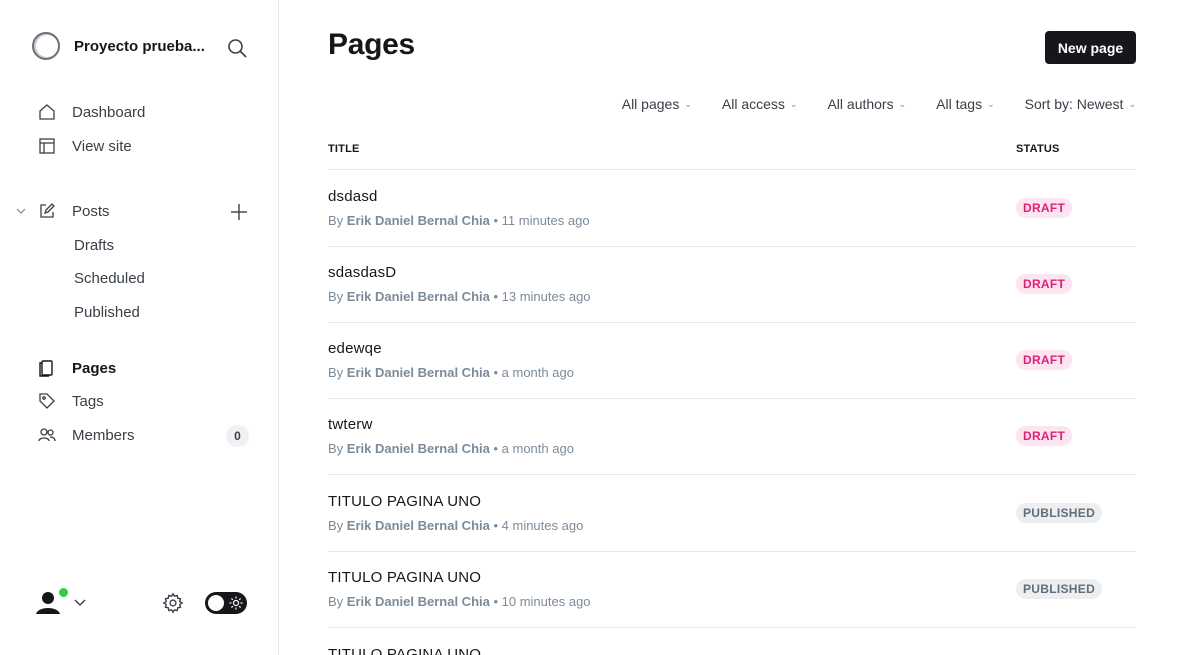 This screenshot has height=655, width=1184. Describe the element at coordinates (237, 436) in the screenshot. I see `members-count-badge: 0` at that location.